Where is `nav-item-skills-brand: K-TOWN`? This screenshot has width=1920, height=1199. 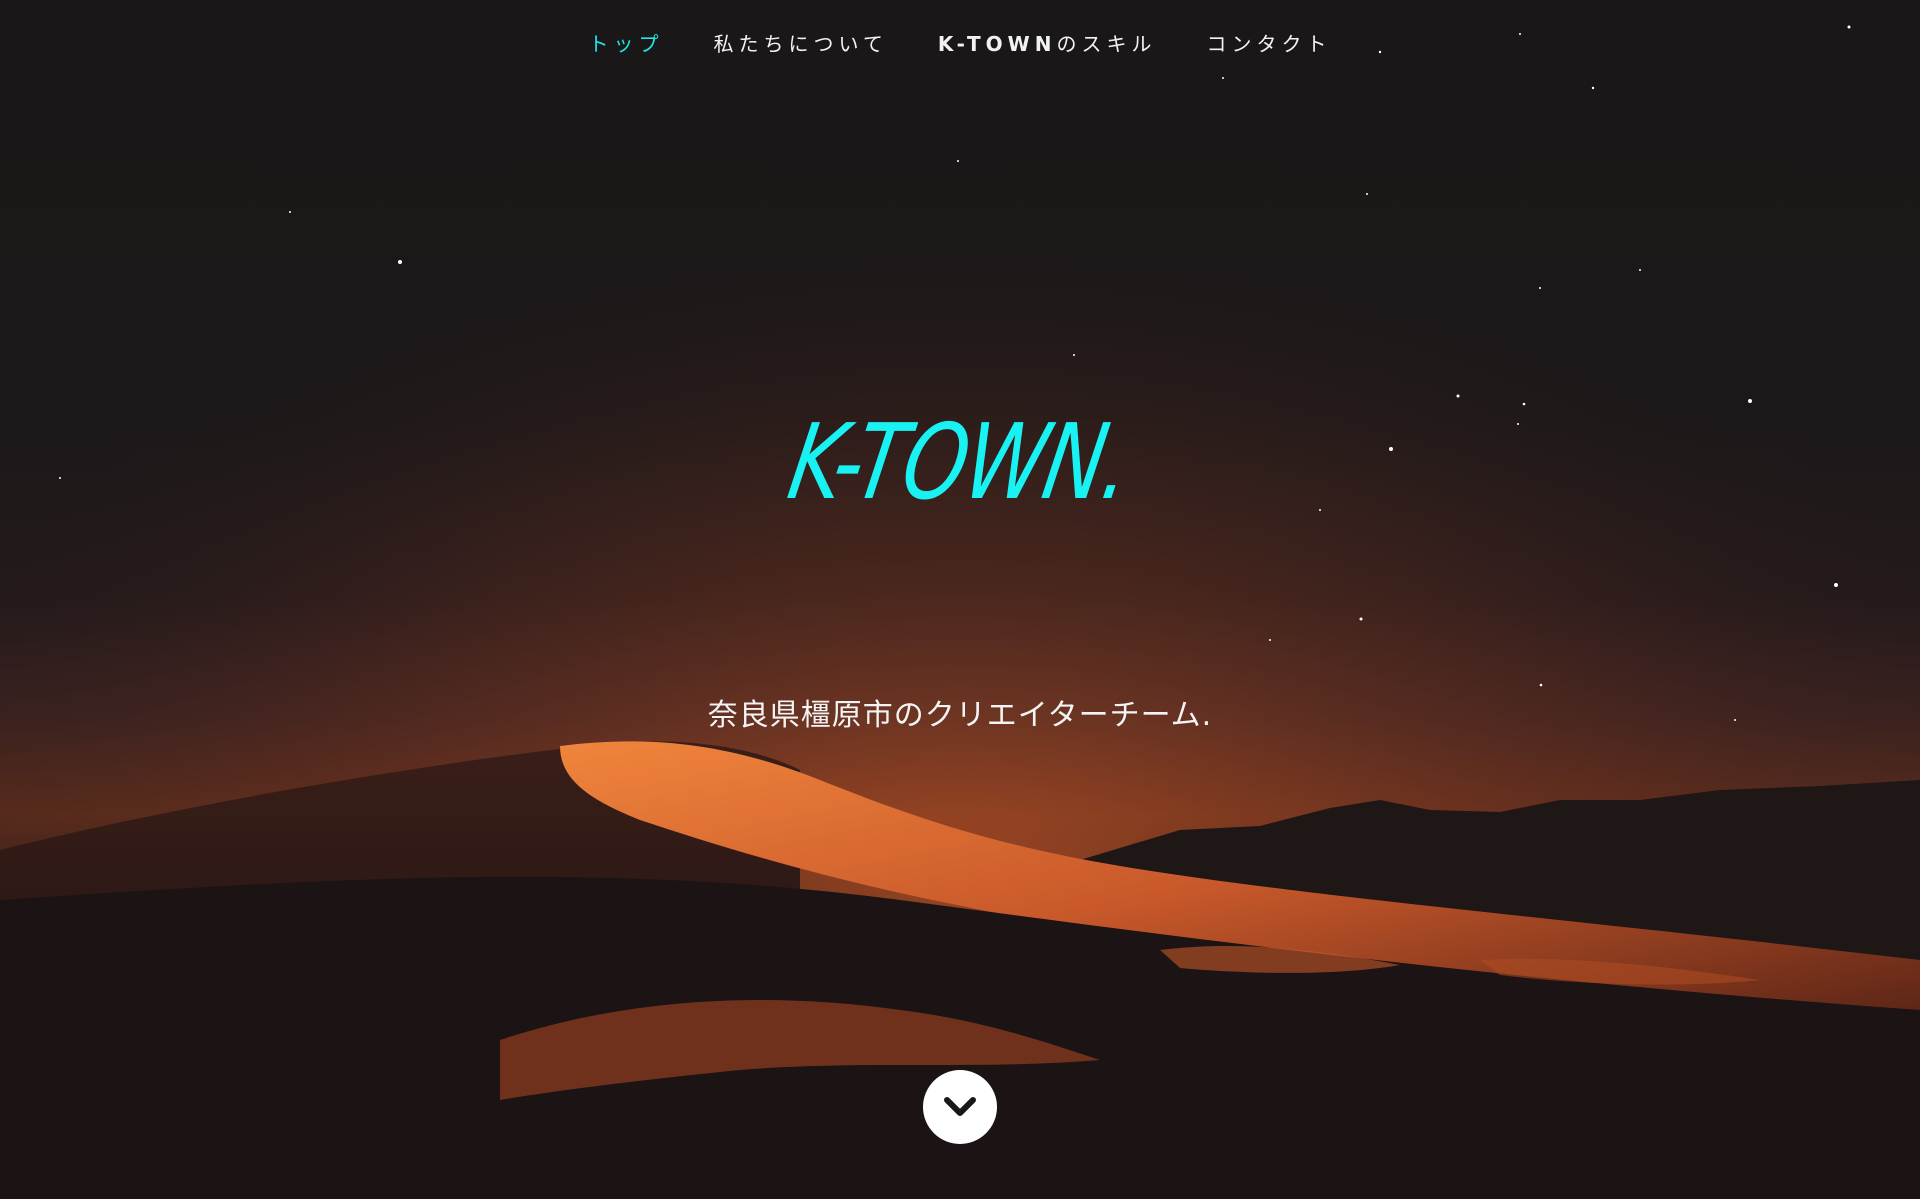 nav-item-skills-brand: K-TOWN is located at coordinates (997, 43).